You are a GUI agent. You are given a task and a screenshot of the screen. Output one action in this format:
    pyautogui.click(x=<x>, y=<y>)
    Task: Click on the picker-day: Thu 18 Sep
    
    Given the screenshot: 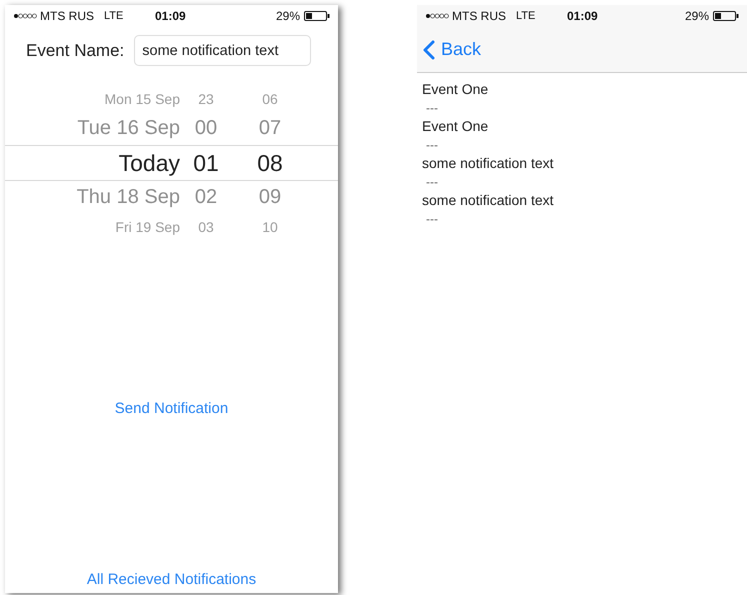 What is the action you would take?
    pyautogui.click(x=92, y=197)
    